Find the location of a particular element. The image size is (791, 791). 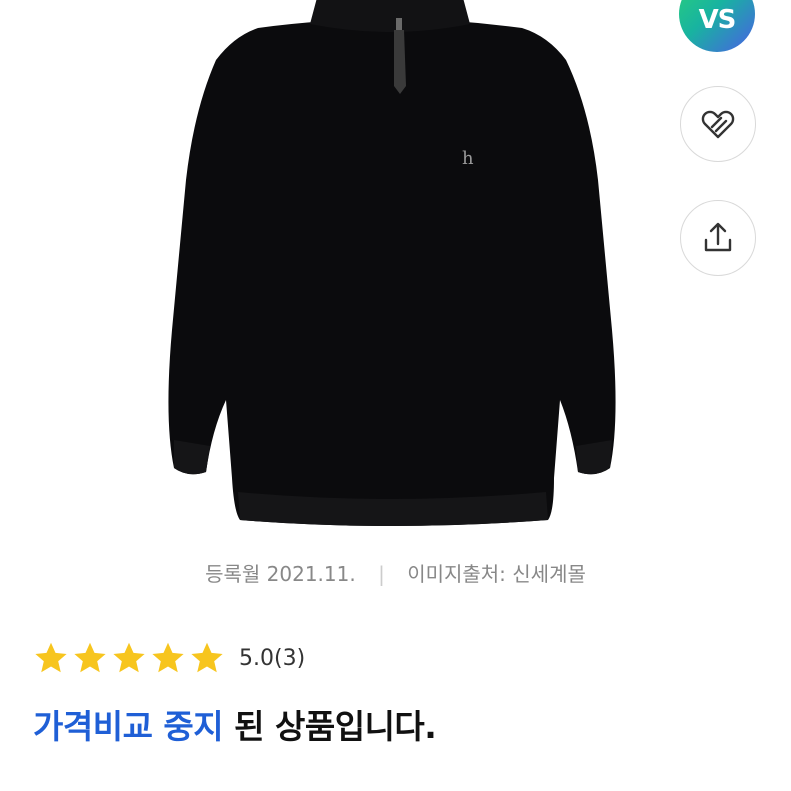

wishlist-button is located at coordinates (718, 124).